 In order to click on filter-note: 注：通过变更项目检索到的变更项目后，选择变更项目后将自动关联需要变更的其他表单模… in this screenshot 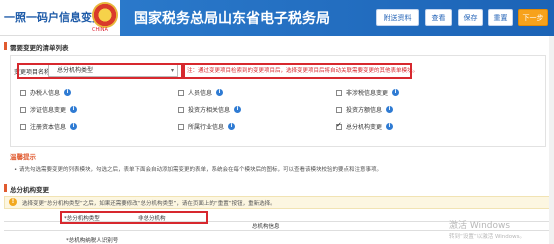, I will do `click(303, 71)`.